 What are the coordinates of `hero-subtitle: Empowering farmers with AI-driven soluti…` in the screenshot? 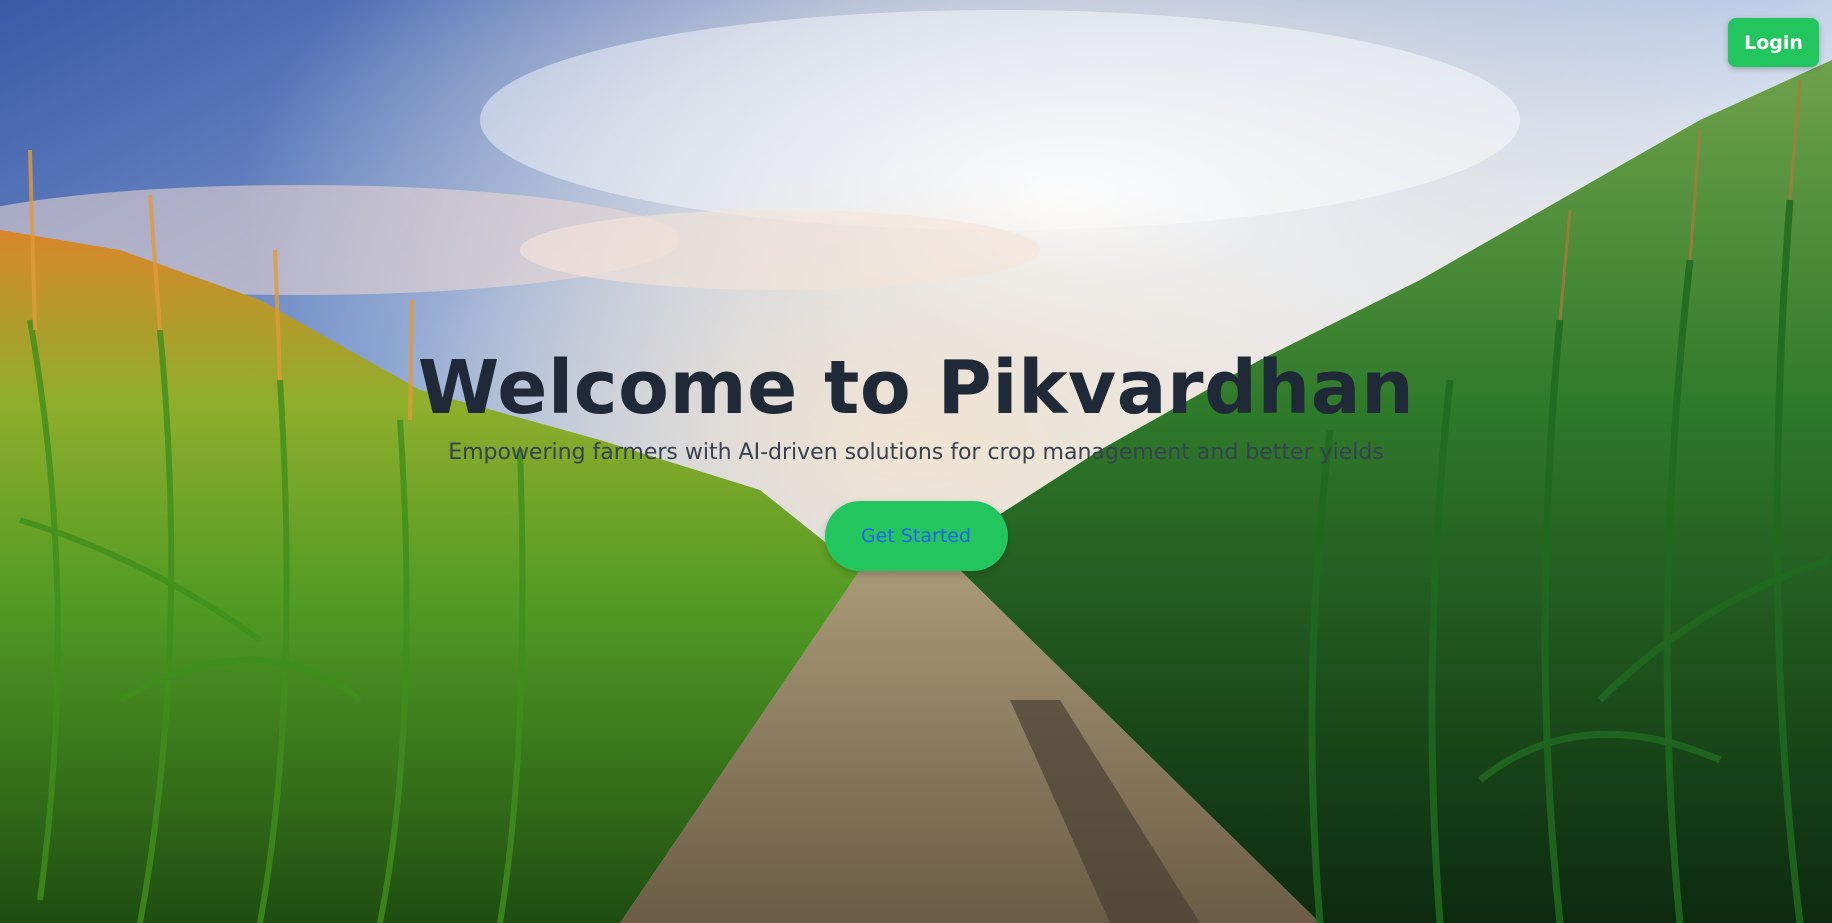 It's located at (916, 452).